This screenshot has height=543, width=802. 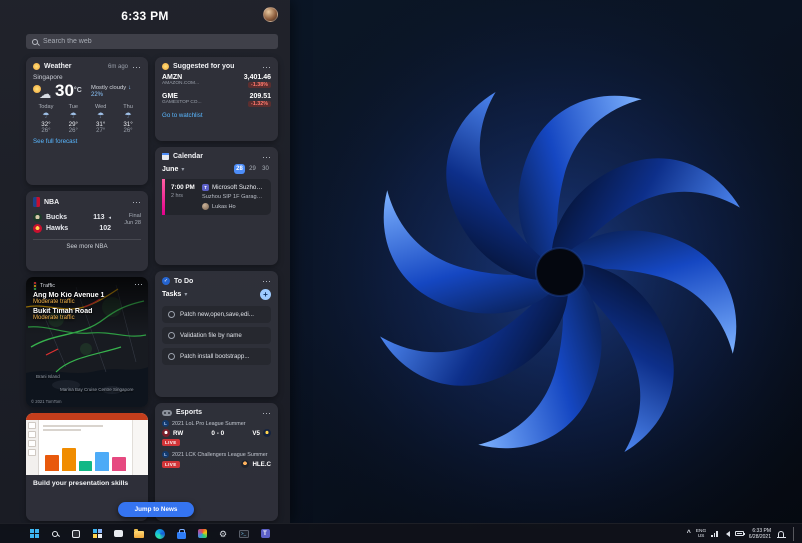 I want to click on add-task-button: +, so click(x=265, y=294).